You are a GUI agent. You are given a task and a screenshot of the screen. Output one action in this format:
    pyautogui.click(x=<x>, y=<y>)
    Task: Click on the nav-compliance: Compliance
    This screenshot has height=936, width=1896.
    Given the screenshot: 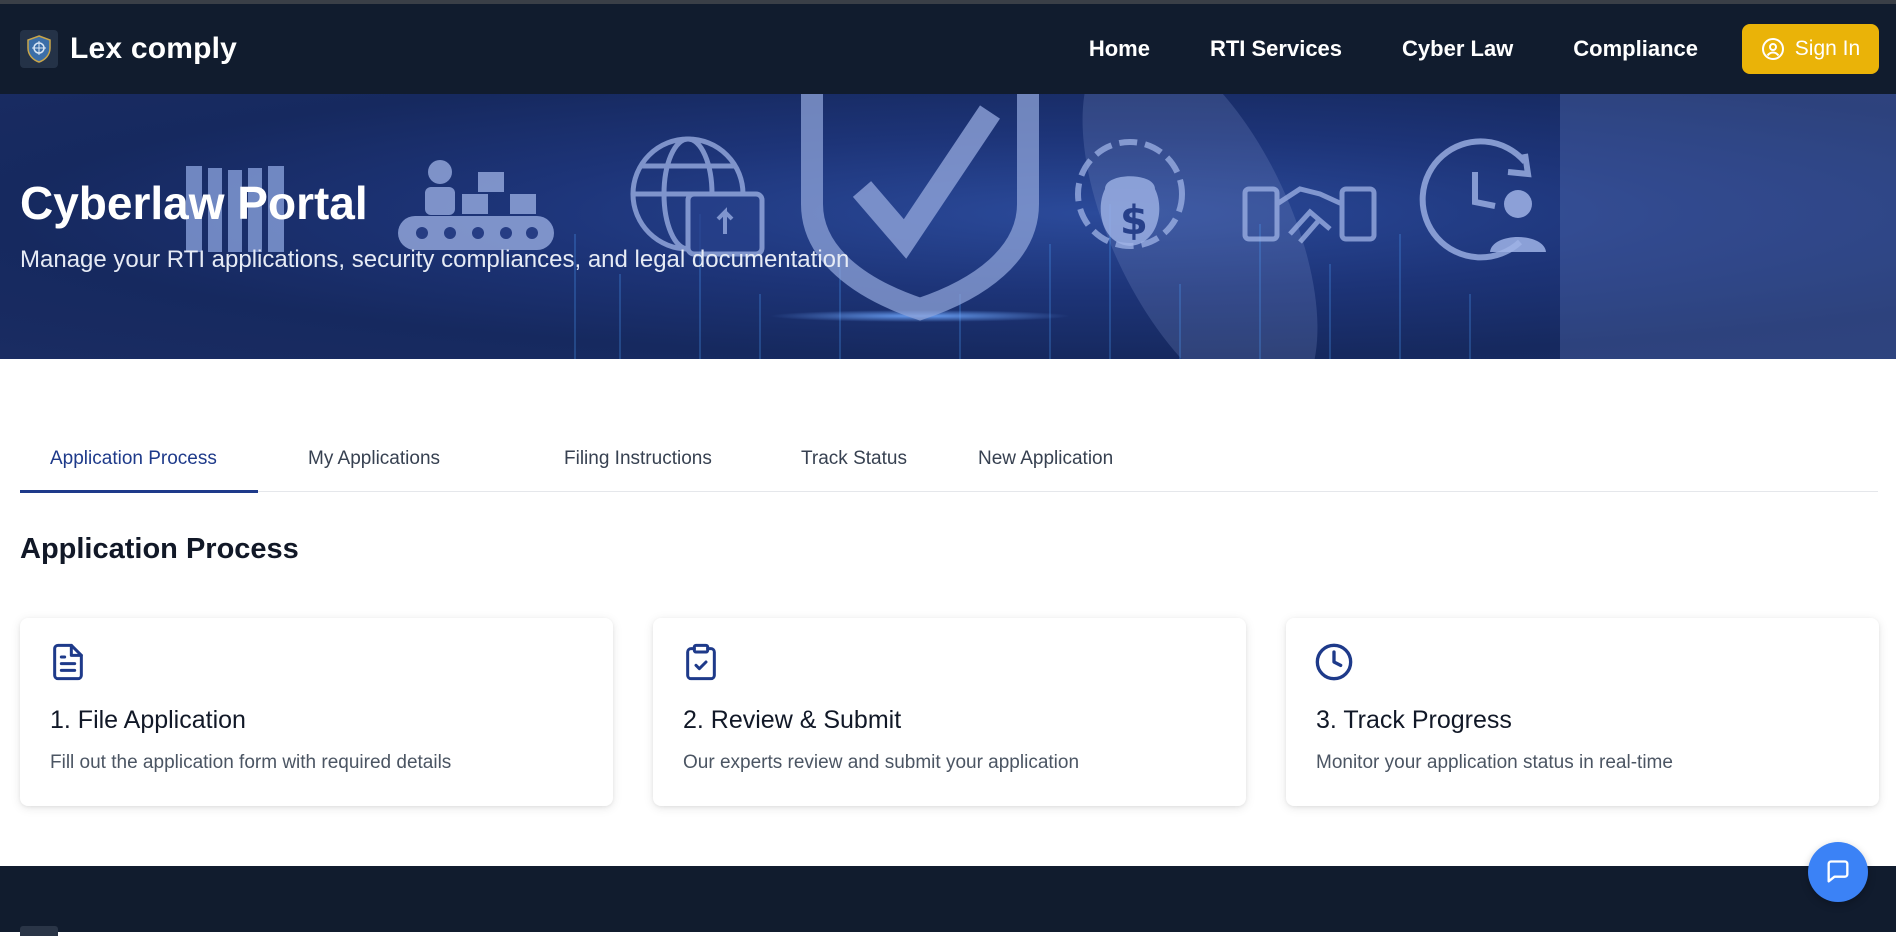 What is the action you would take?
    pyautogui.click(x=1635, y=49)
    